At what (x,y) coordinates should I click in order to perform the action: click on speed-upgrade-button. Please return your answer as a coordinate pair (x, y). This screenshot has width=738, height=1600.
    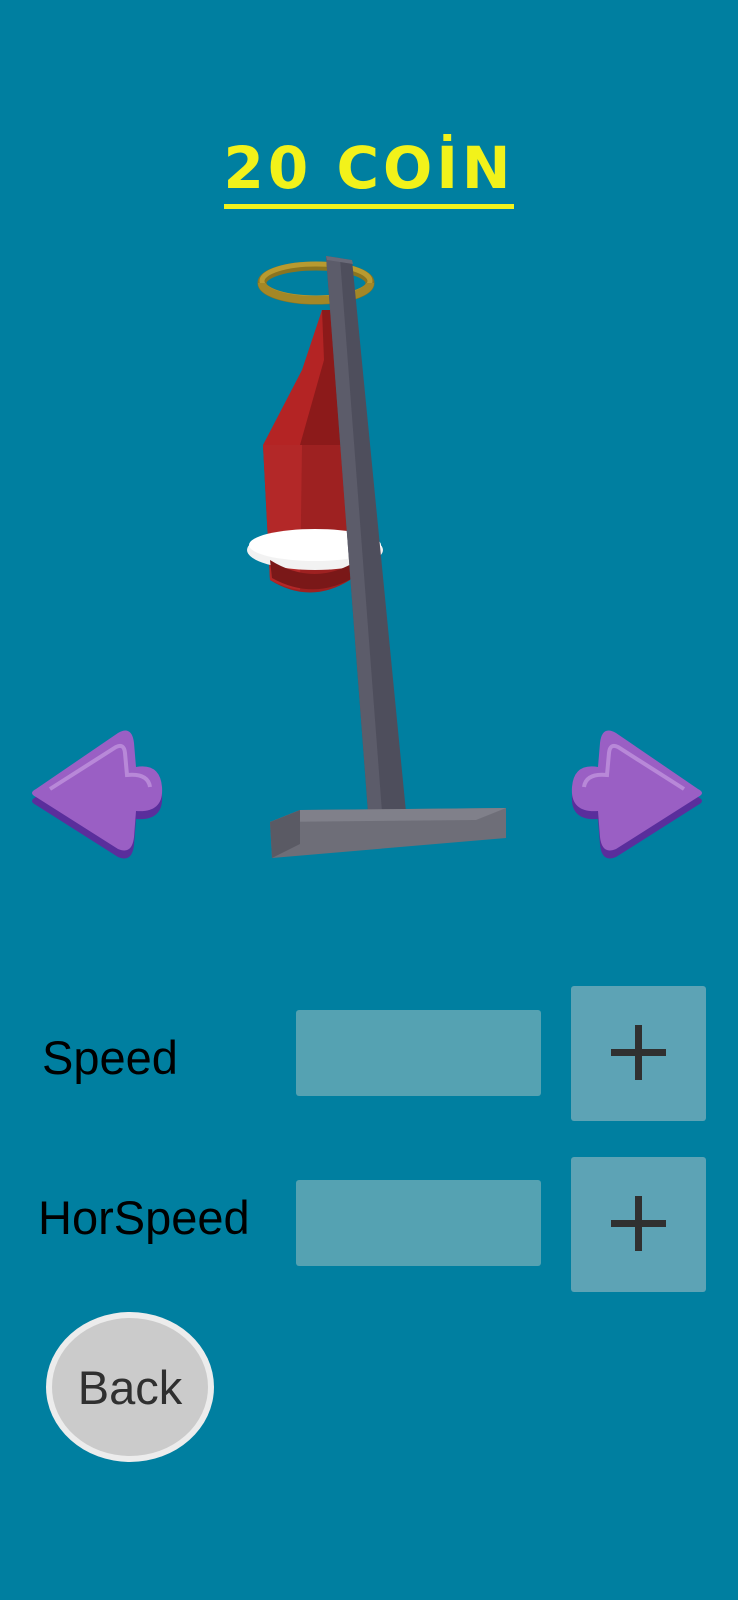
    Looking at the image, I should click on (638, 1053).